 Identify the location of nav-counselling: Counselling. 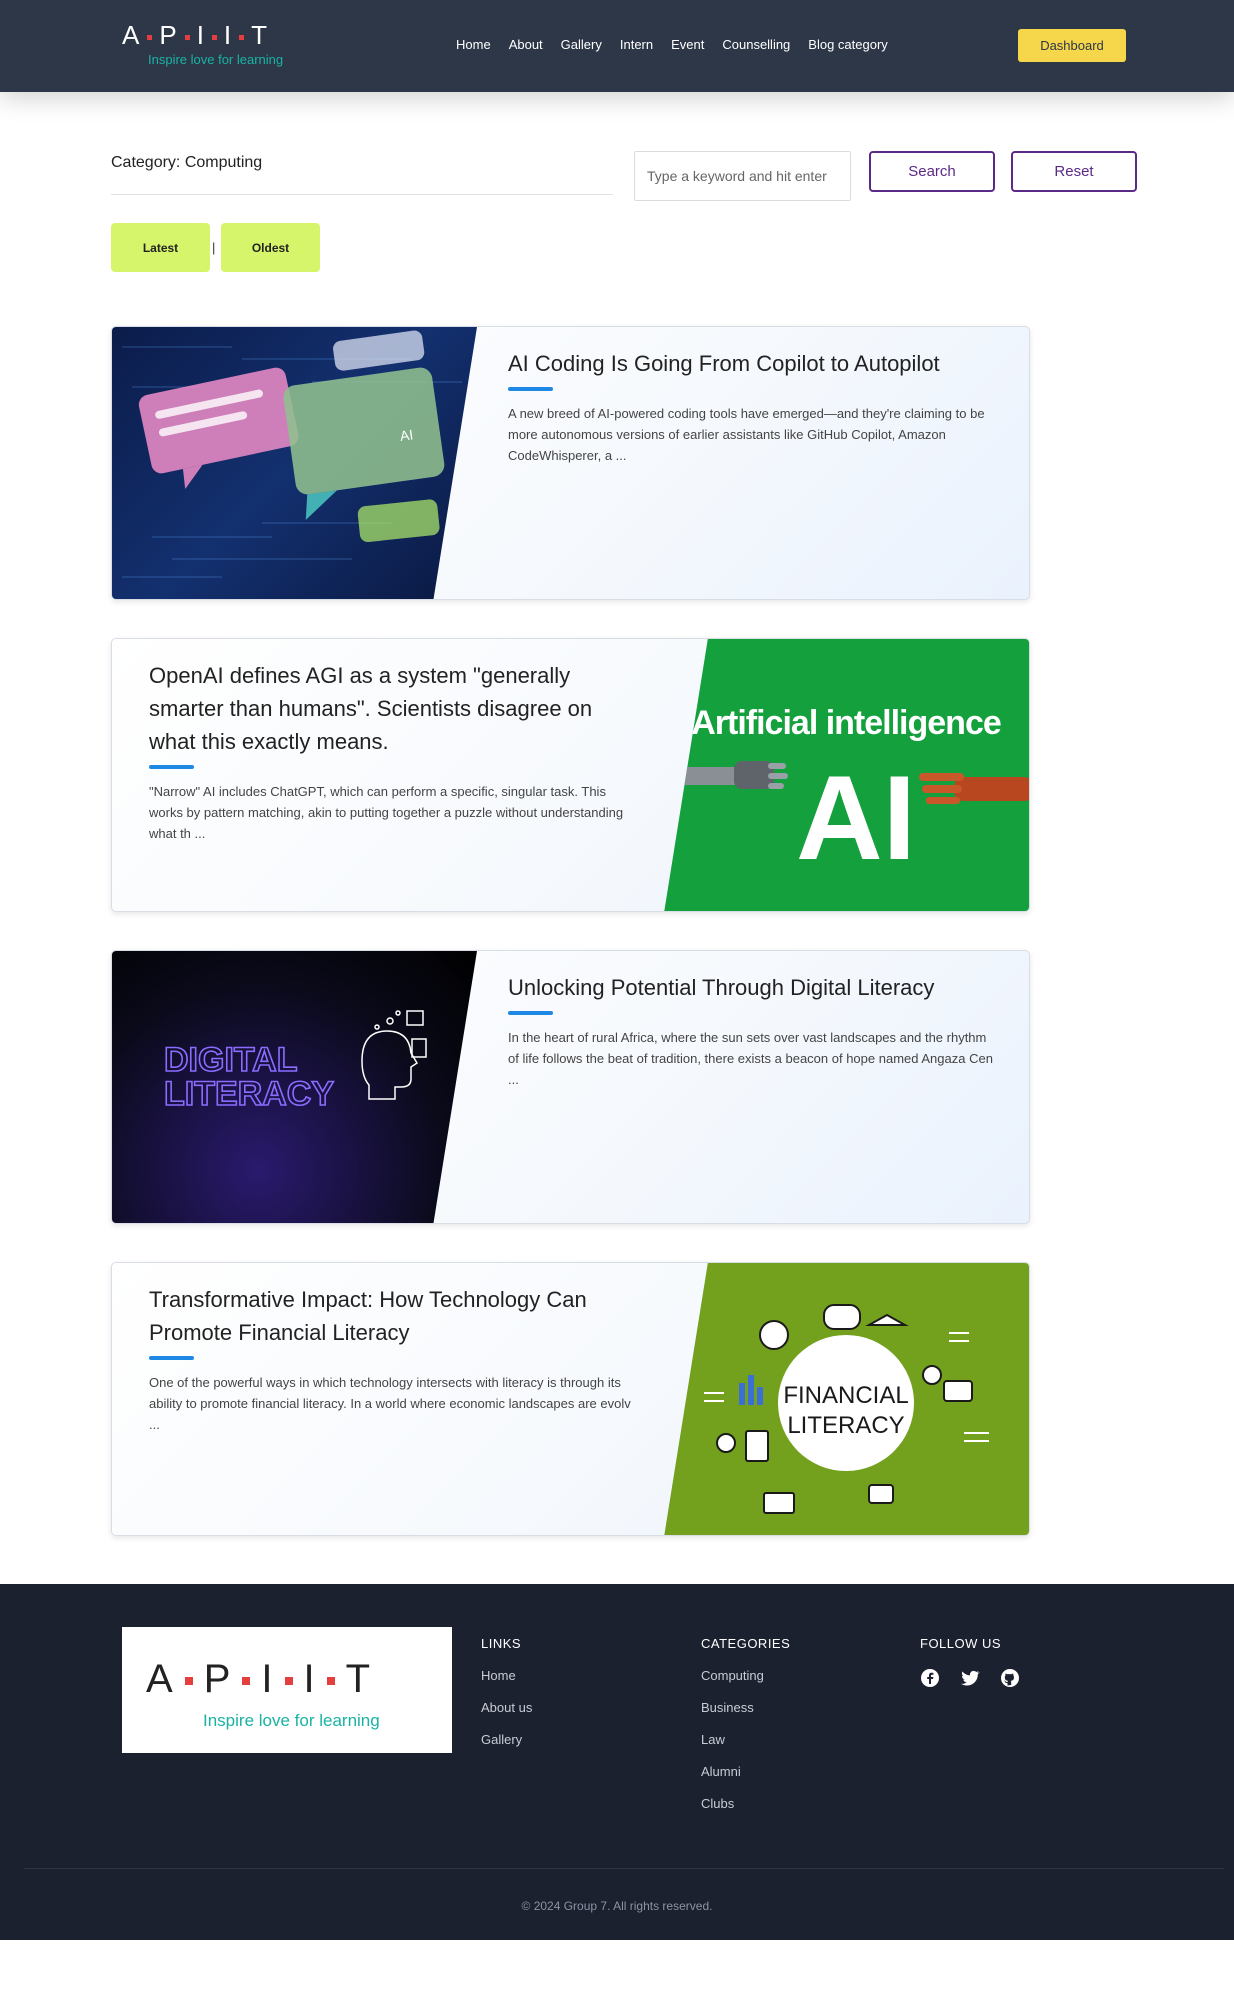
(756, 44).